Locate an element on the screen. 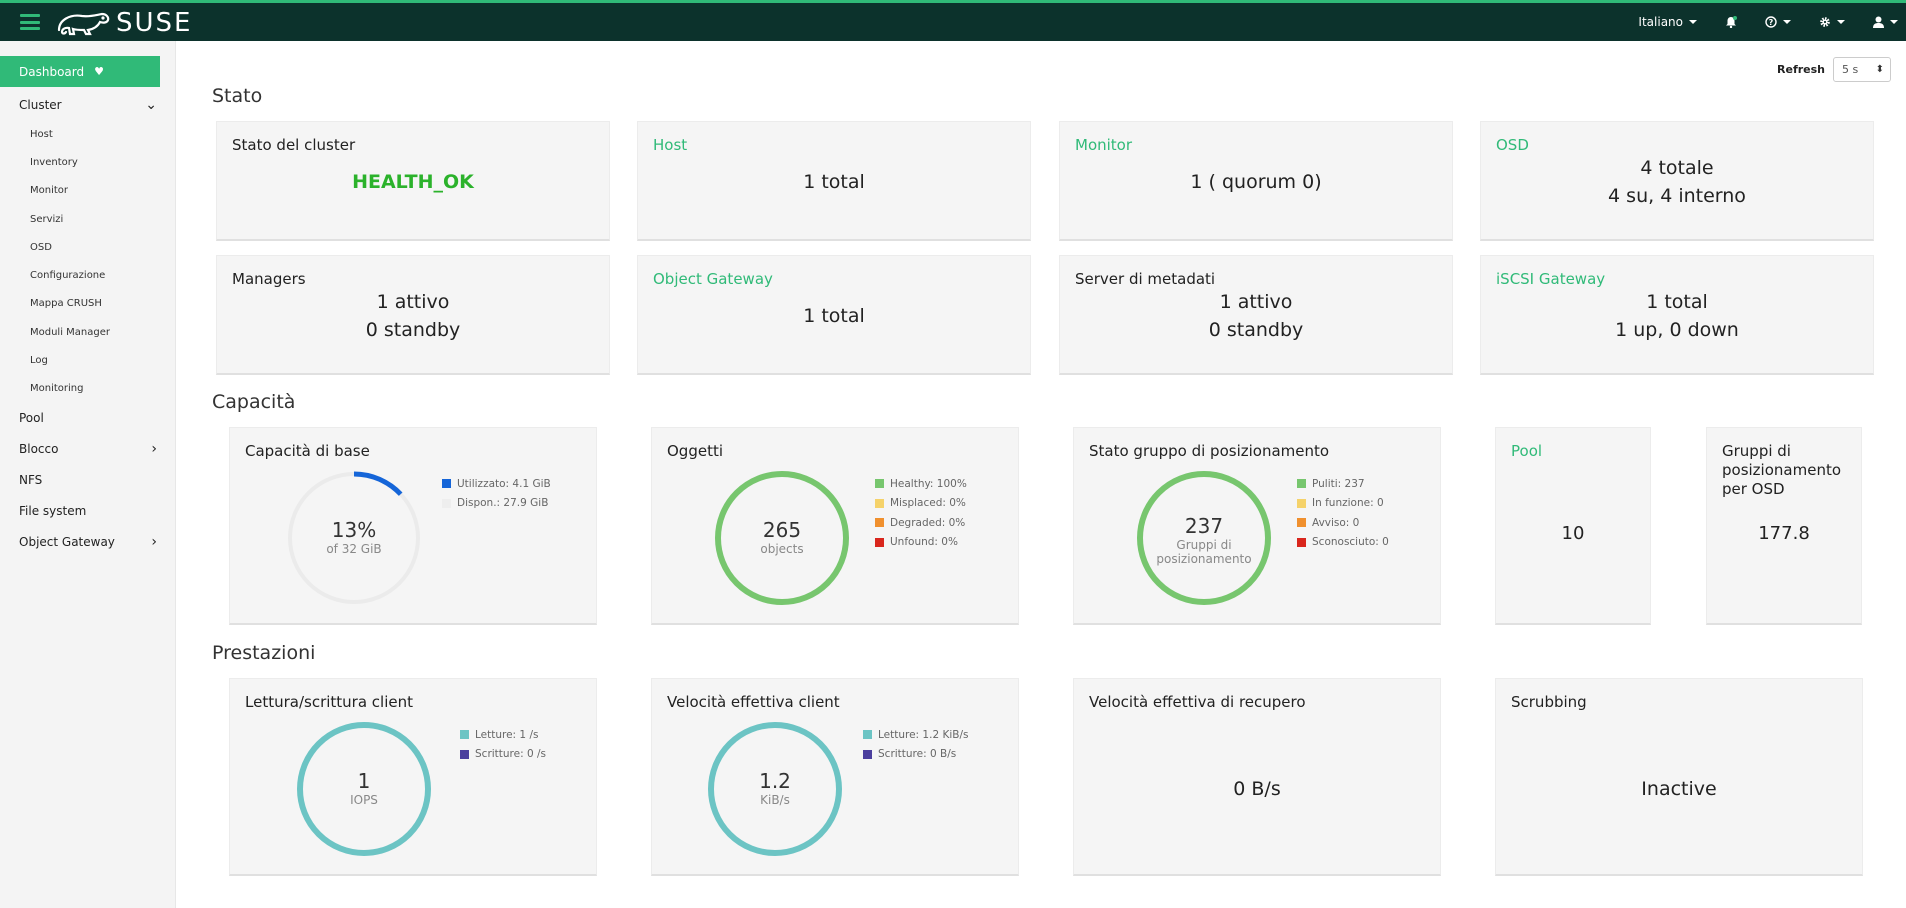  legend-item: Scritture: 0 B/s is located at coordinates (916, 755).